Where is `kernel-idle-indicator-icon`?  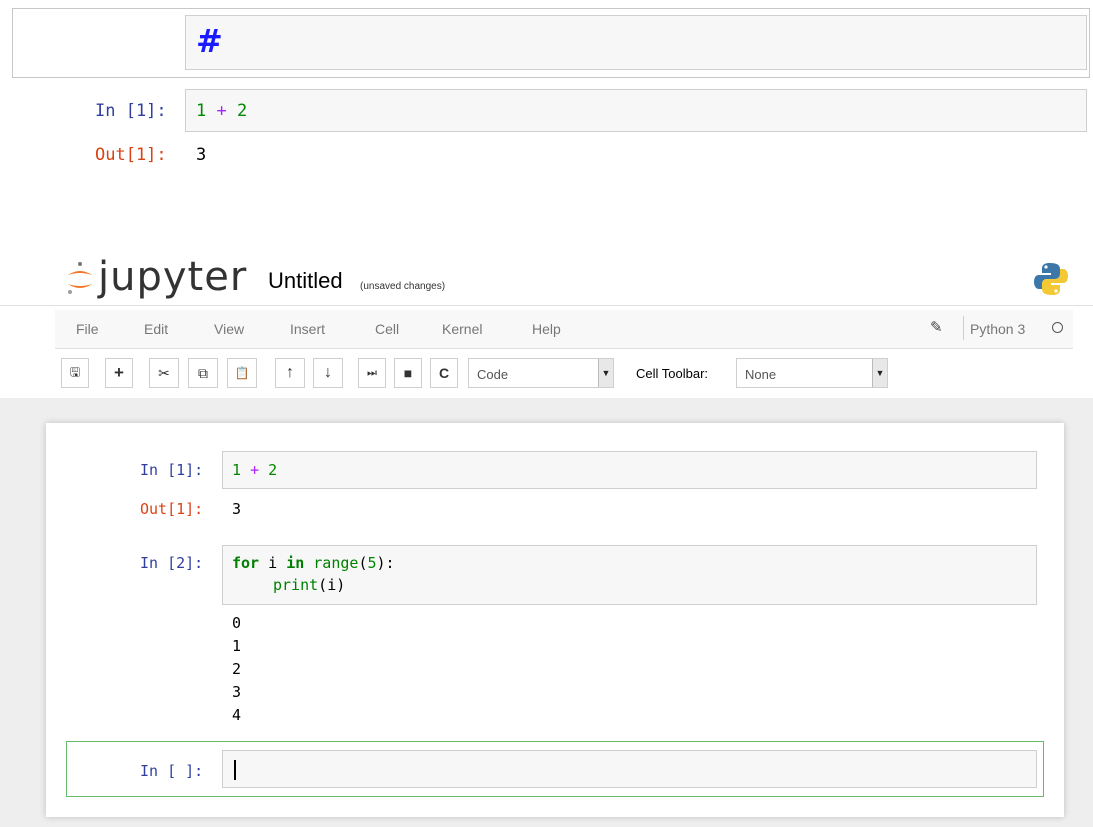 kernel-idle-indicator-icon is located at coordinates (1057, 327).